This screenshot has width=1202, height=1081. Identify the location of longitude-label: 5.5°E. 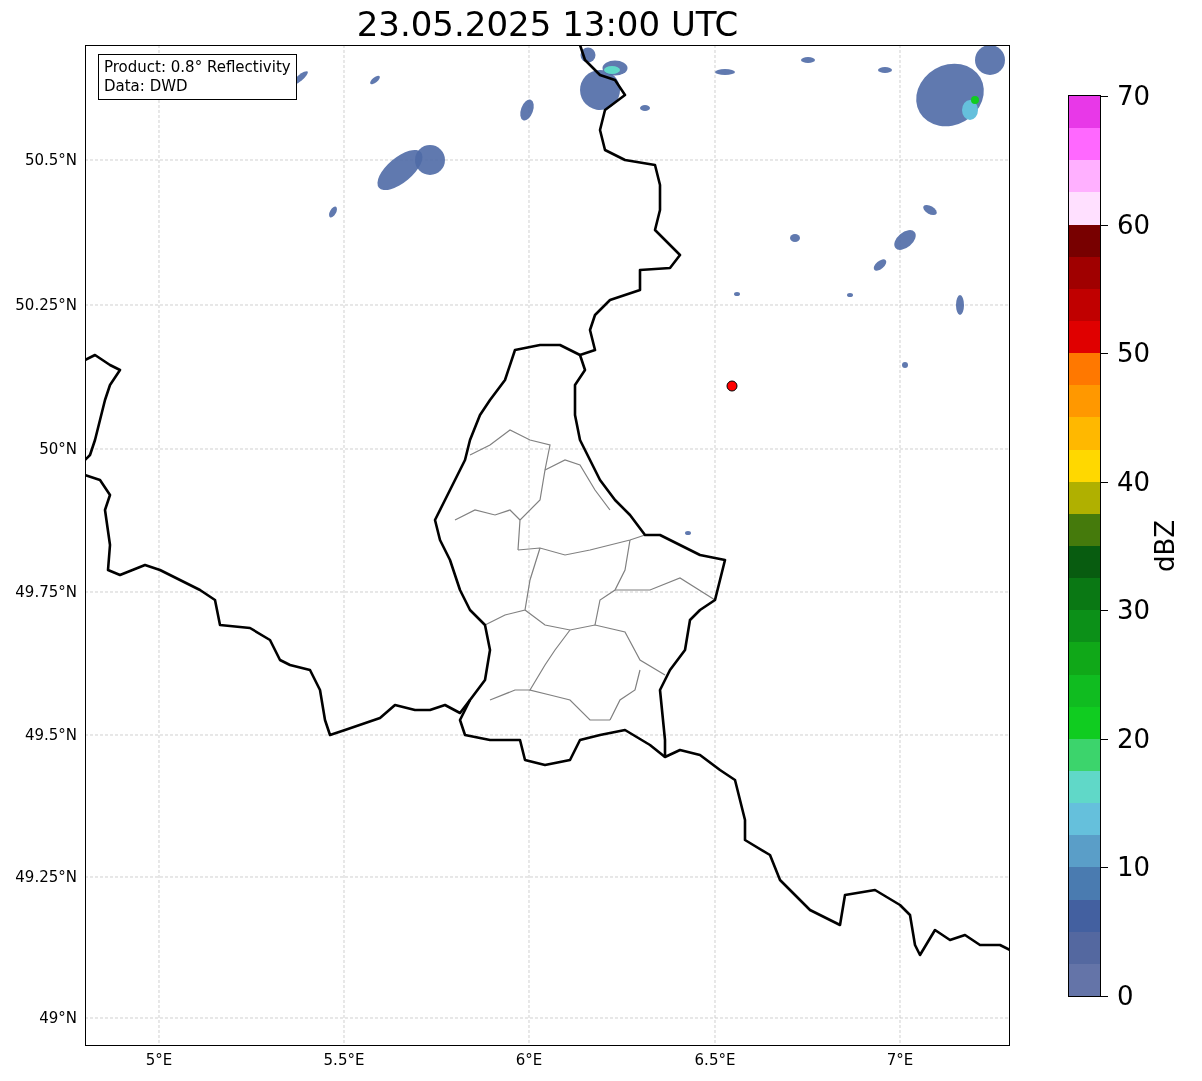
(344, 1060).